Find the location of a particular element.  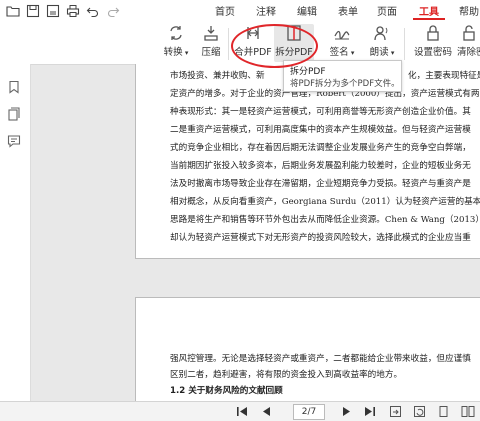

read-icon is located at coordinates (382, 33).